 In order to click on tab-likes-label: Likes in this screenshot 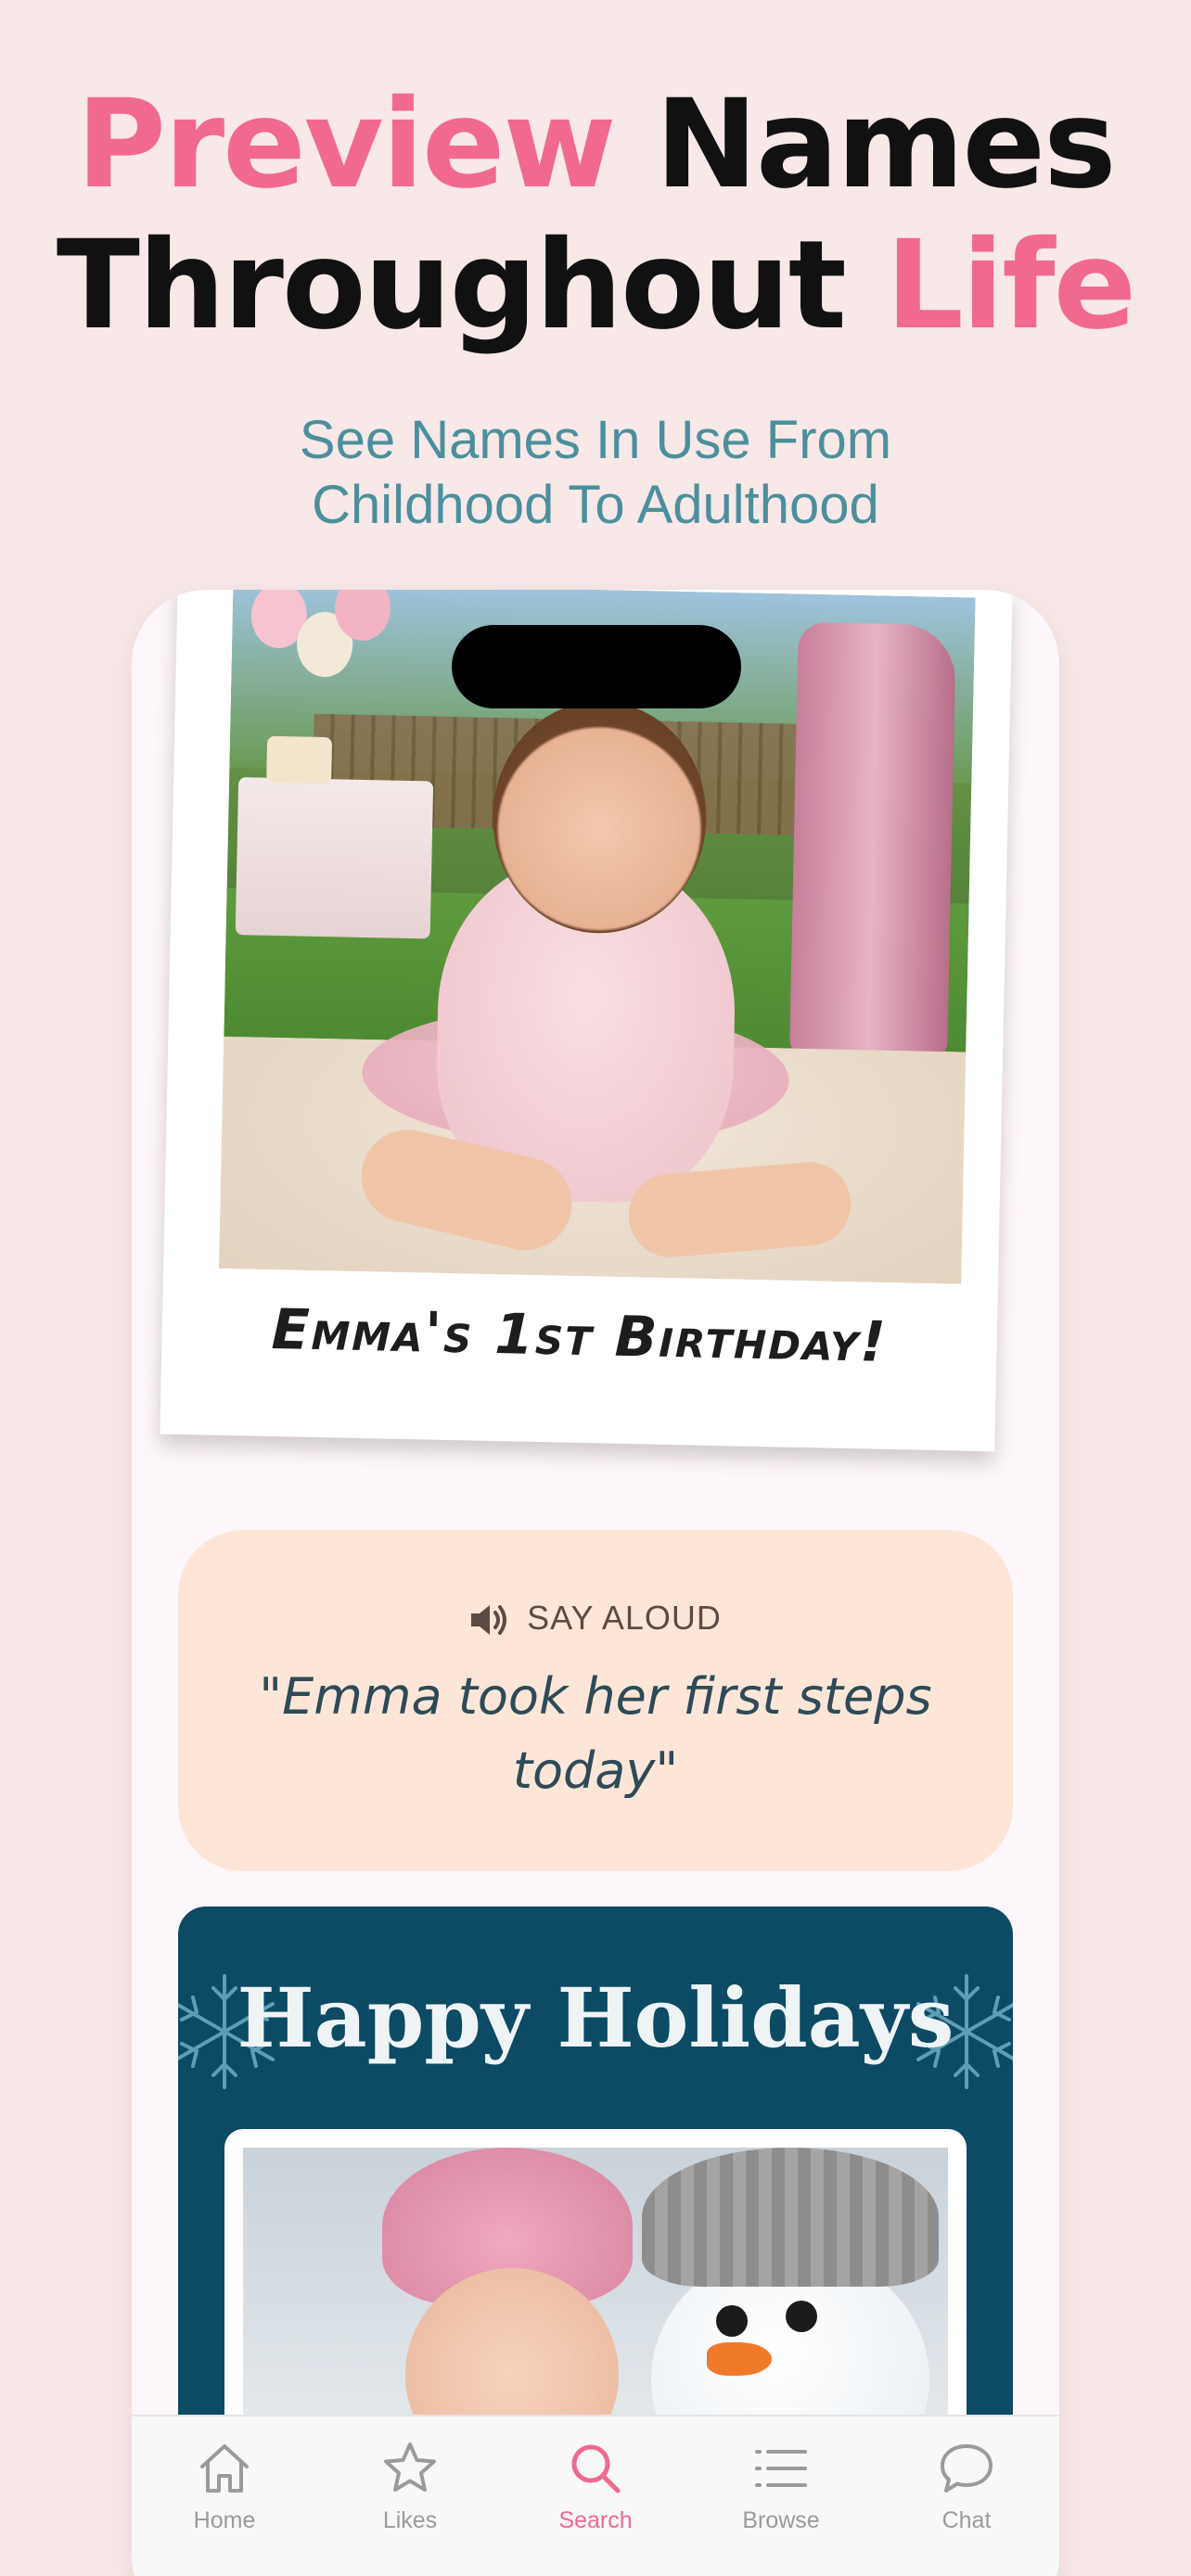, I will do `click(410, 2520)`.